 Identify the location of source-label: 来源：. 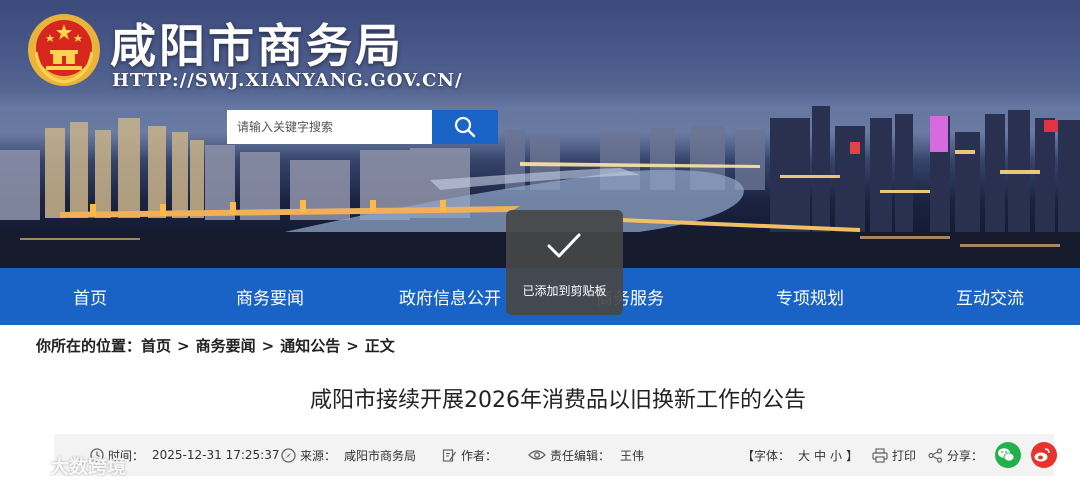
(318, 455).